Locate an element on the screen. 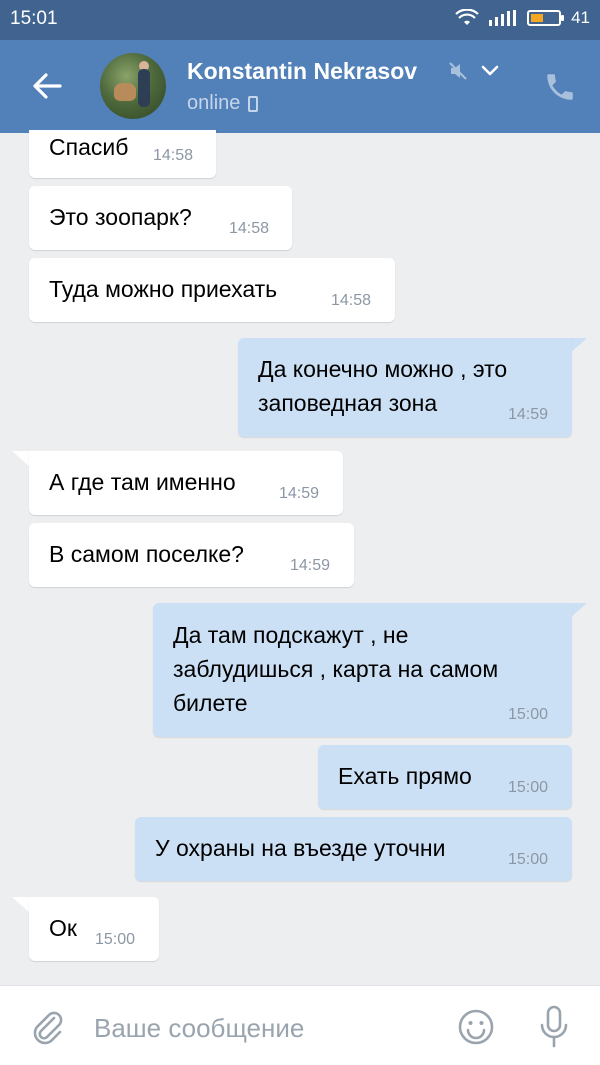 The height and width of the screenshot is (1065, 600). phone-call-icon is located at coordinates (560, 87).